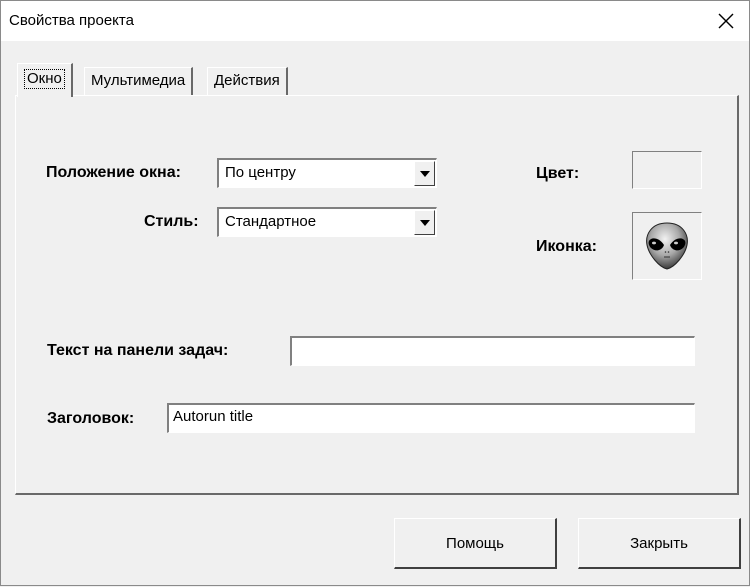  Describe the element at coordinates (431, 418) in the screenshot. I see `caption-input: Autorun title` at that location.